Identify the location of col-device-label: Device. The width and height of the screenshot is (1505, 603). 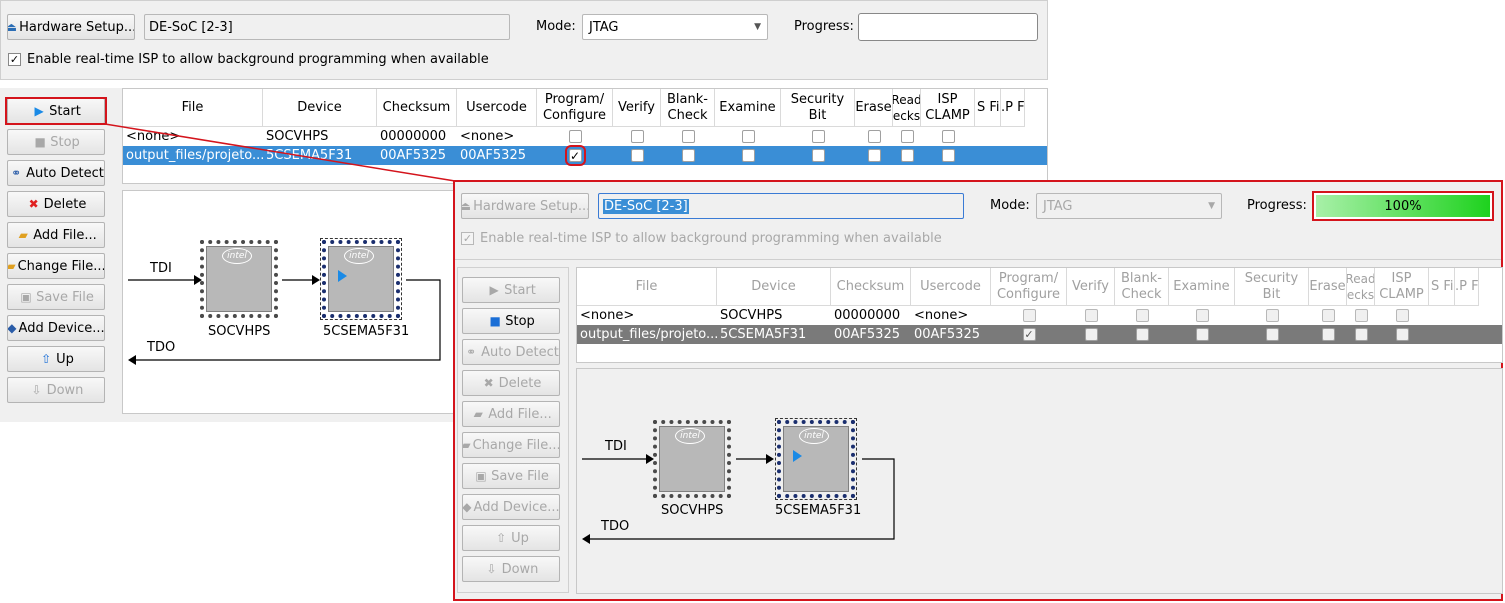
(319, 107).